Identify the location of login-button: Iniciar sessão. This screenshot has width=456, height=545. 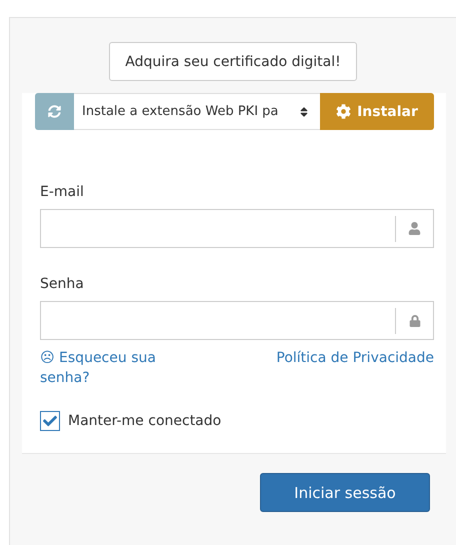
(345, 492).